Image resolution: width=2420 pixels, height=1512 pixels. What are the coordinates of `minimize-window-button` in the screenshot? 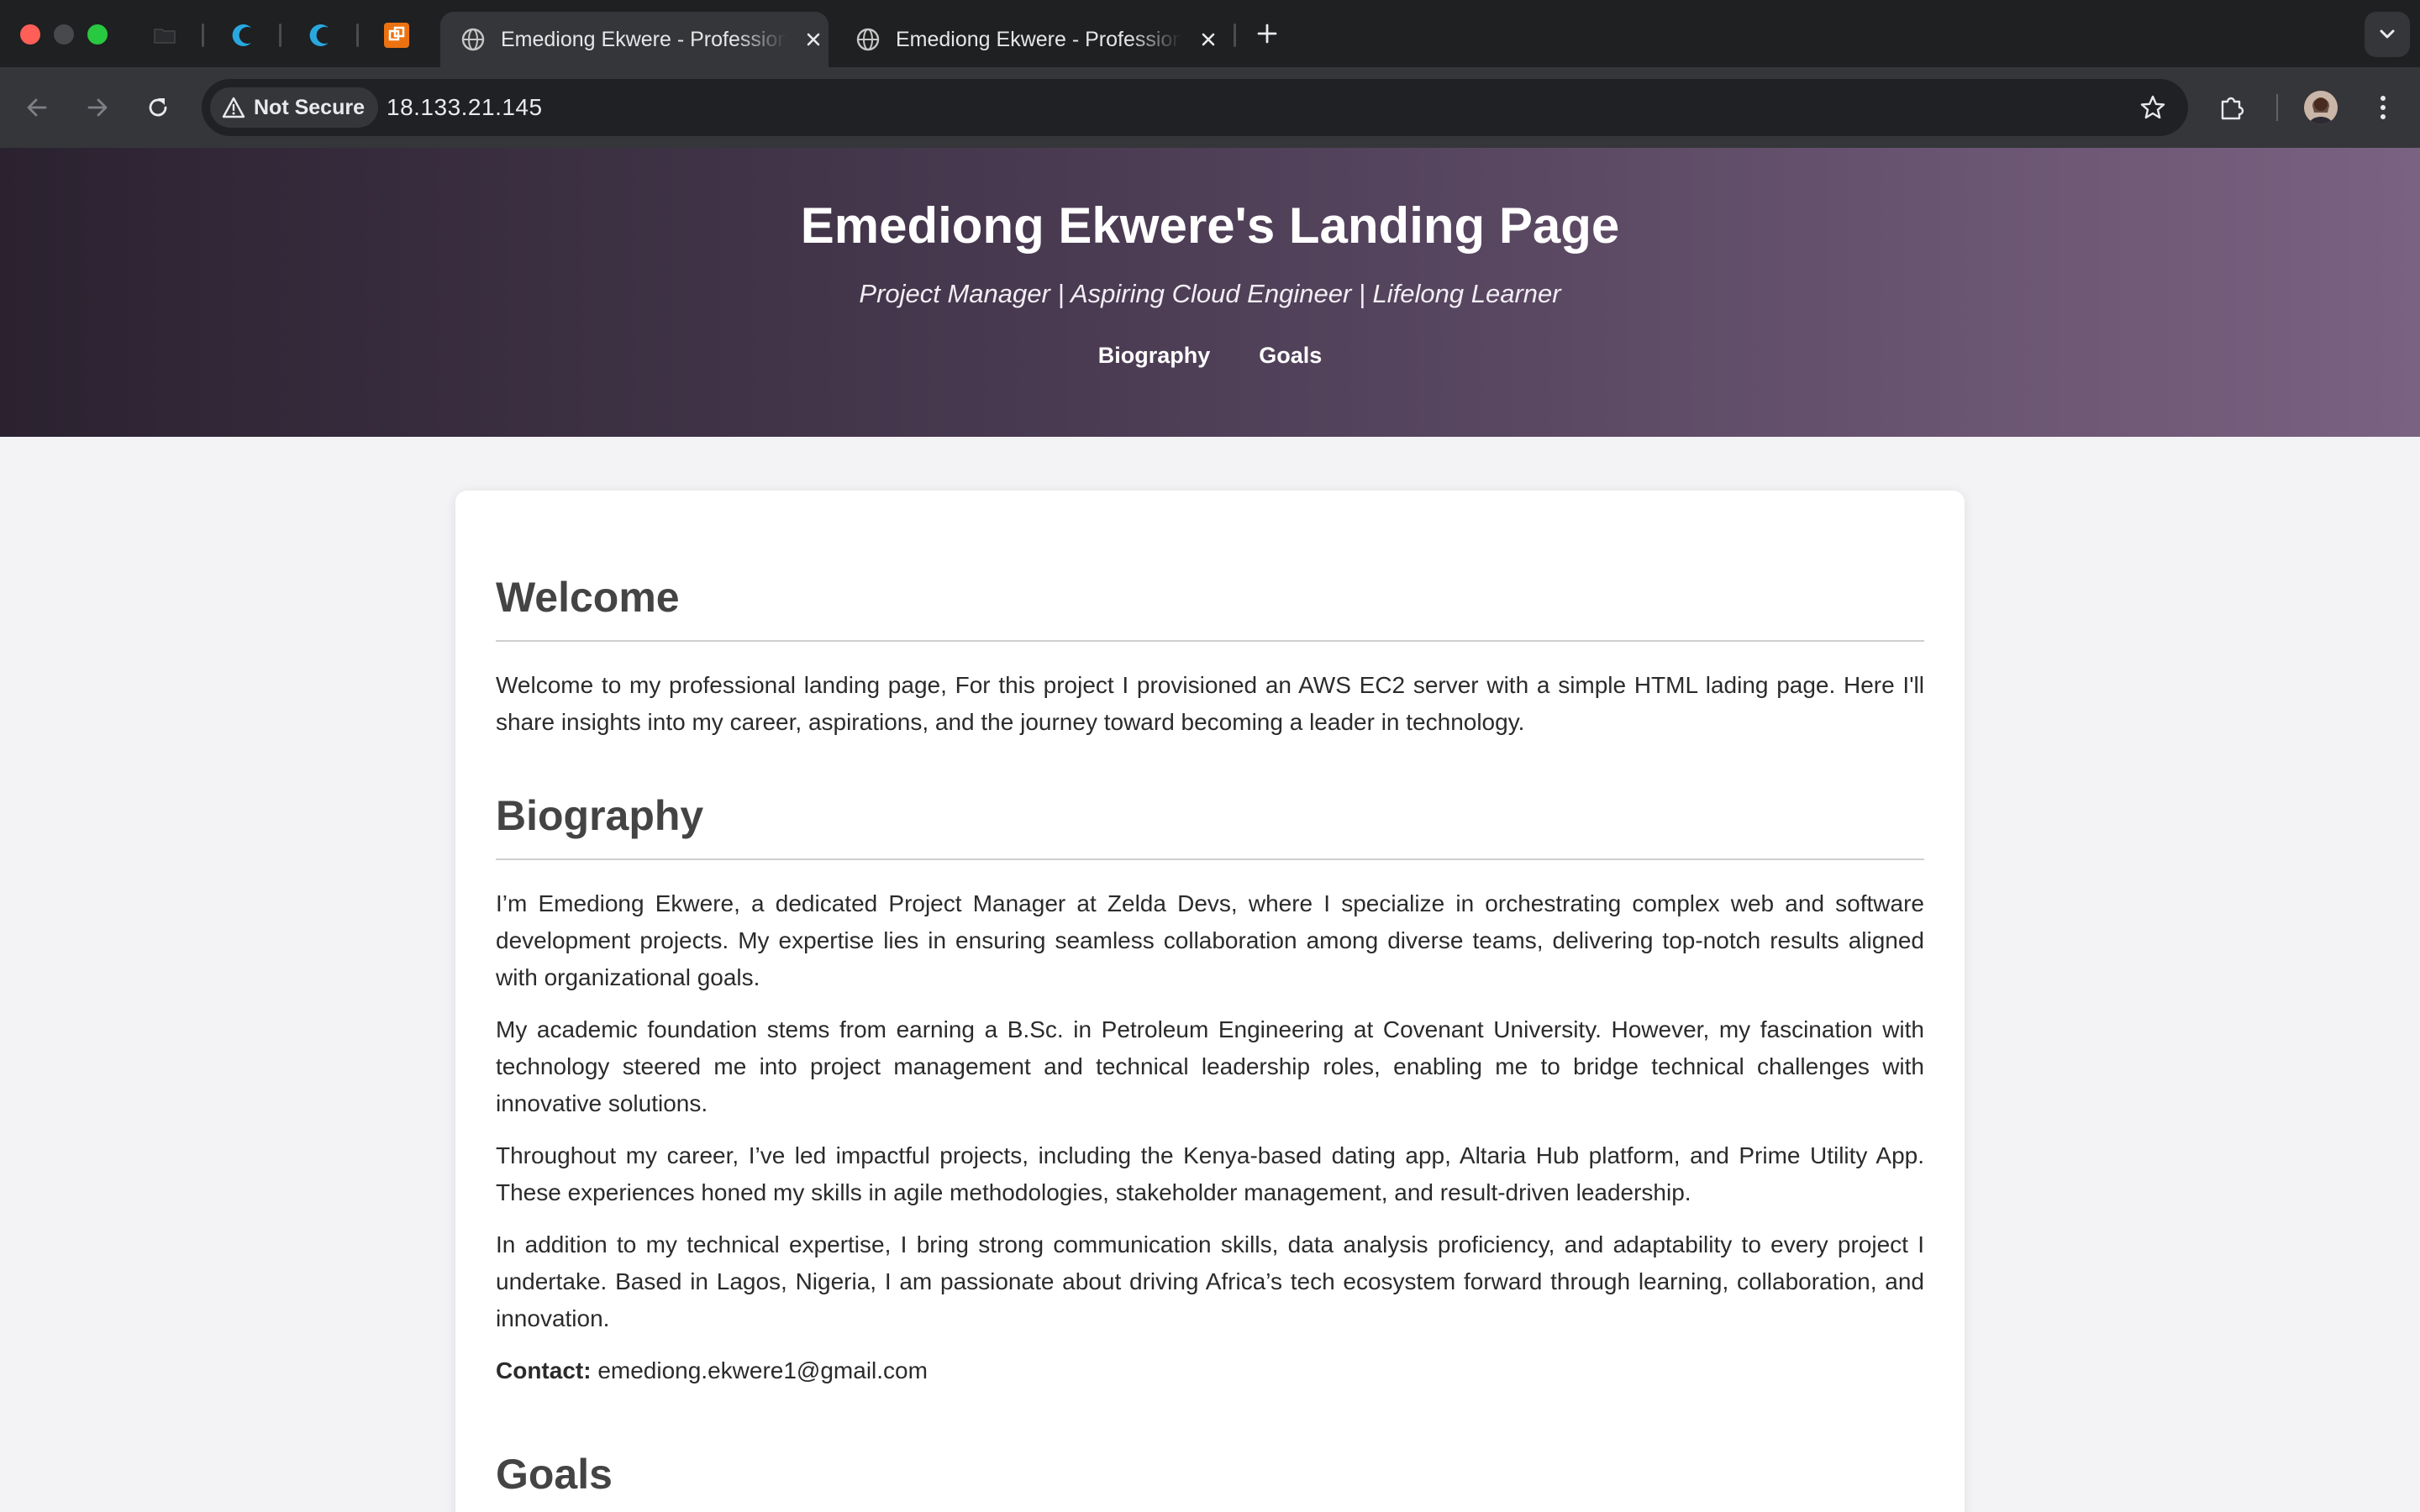 It's located at (64, 34).